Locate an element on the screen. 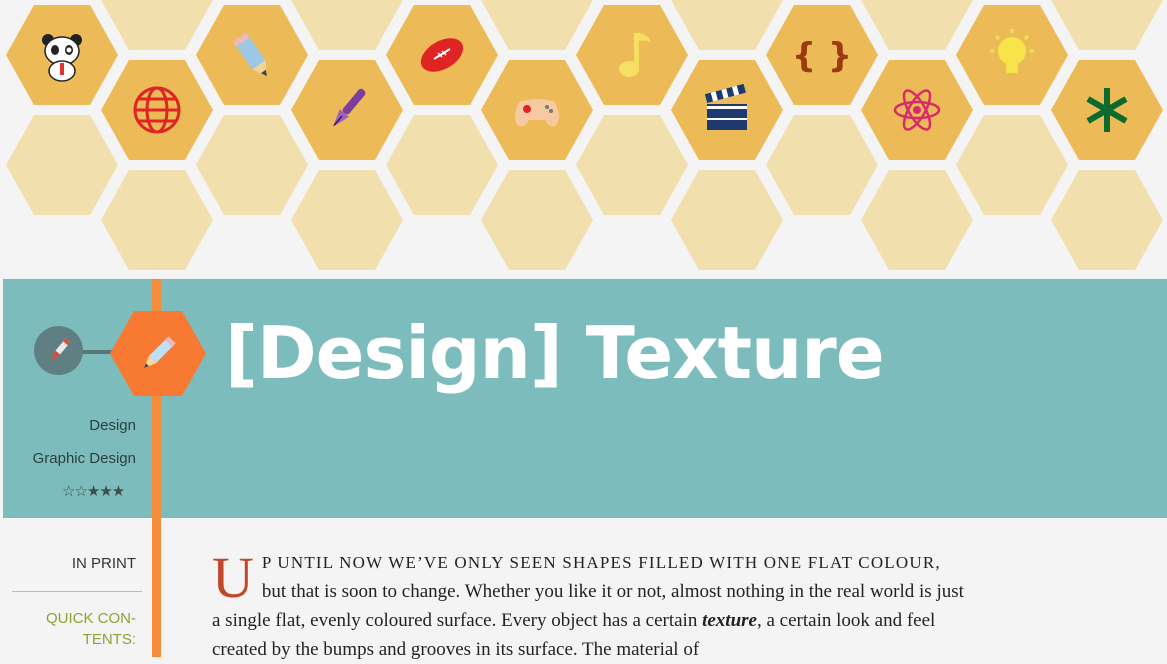 The image size is (1167, 664). sidebar-divider is located at coordinates (77, 591).